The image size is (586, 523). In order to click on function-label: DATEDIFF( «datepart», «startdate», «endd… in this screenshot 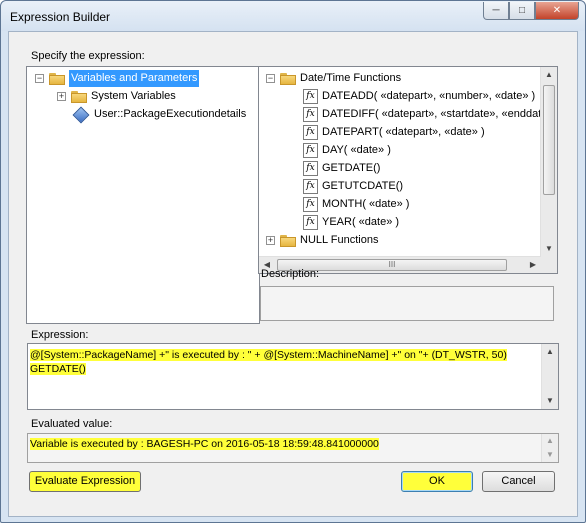, I will do `click(440, 114)`.